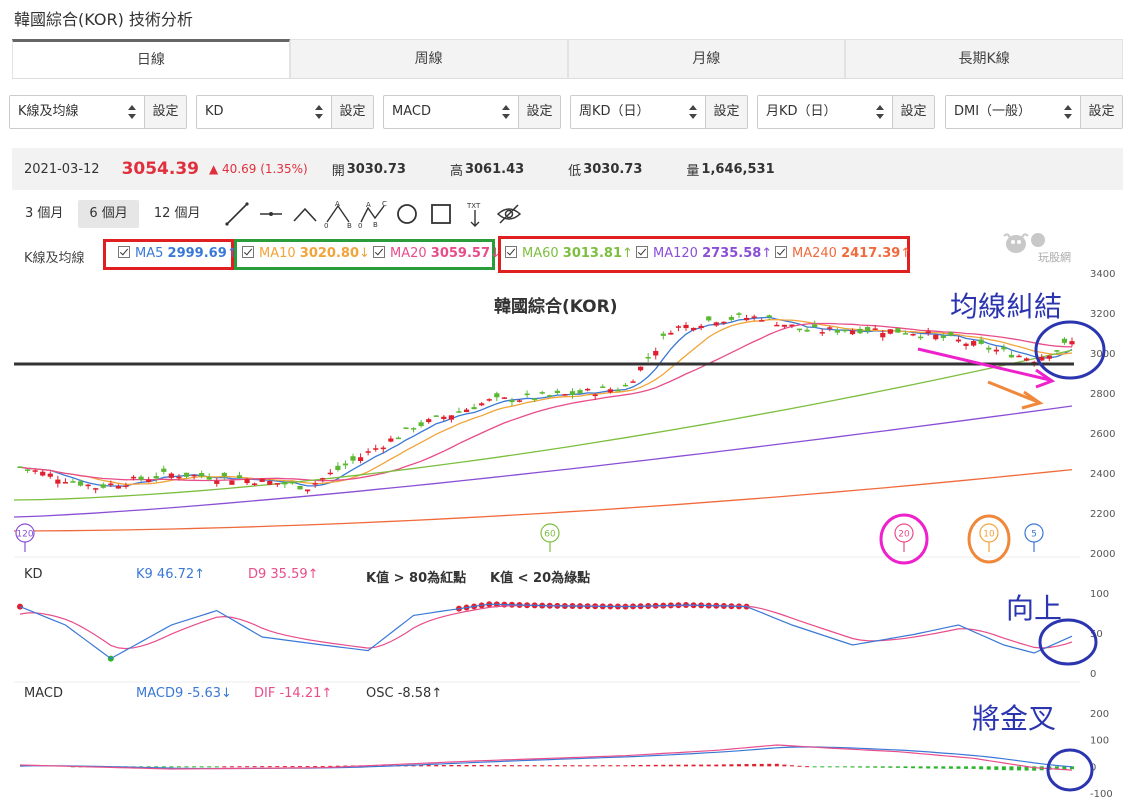 The width and height of the screenshot is (1146, 802). I want to click on select-main-indicator: K線及均線, so click(77, 112).